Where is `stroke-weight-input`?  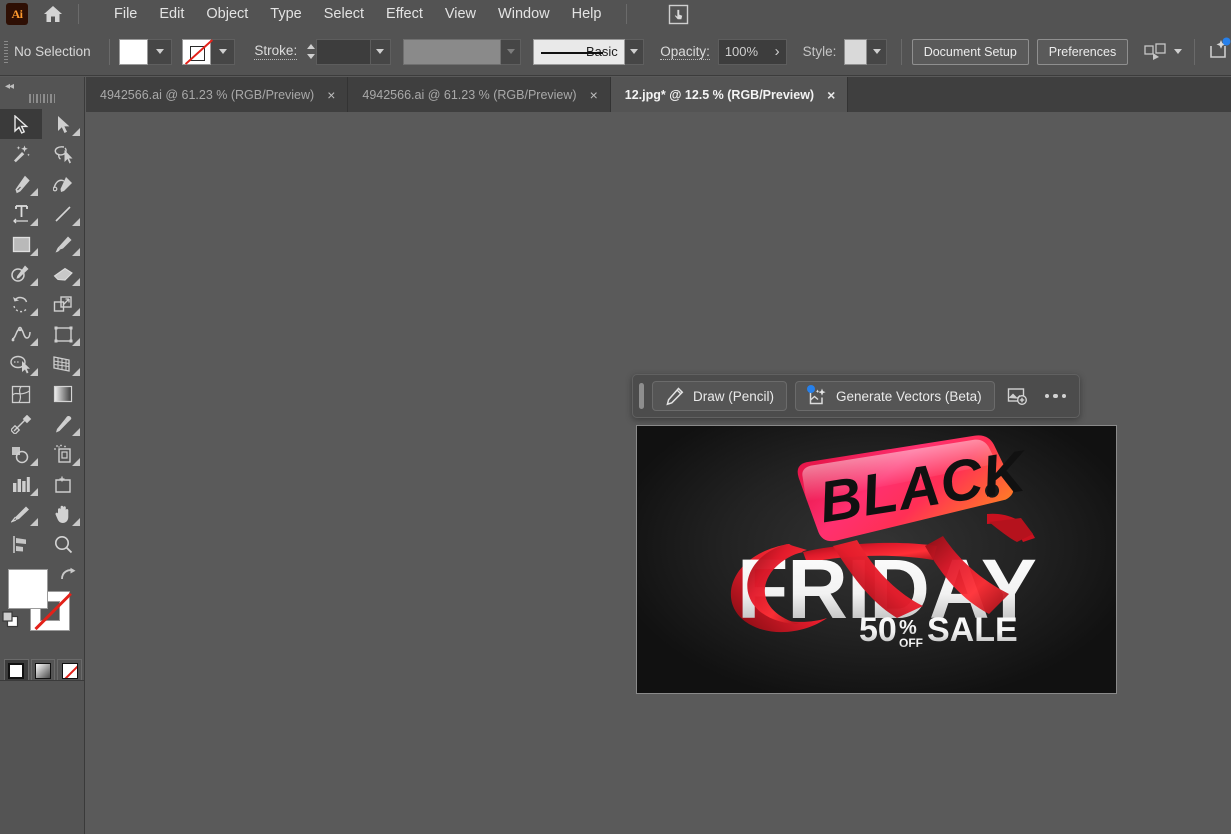 stroke-weight-input is located at coordinates (344, 51).